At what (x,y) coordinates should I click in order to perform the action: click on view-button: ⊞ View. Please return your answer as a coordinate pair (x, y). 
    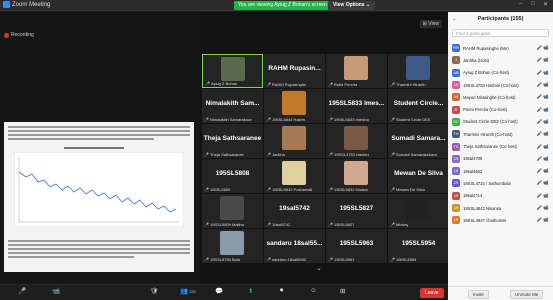
    Looking at the image, I should click on (430, 24).